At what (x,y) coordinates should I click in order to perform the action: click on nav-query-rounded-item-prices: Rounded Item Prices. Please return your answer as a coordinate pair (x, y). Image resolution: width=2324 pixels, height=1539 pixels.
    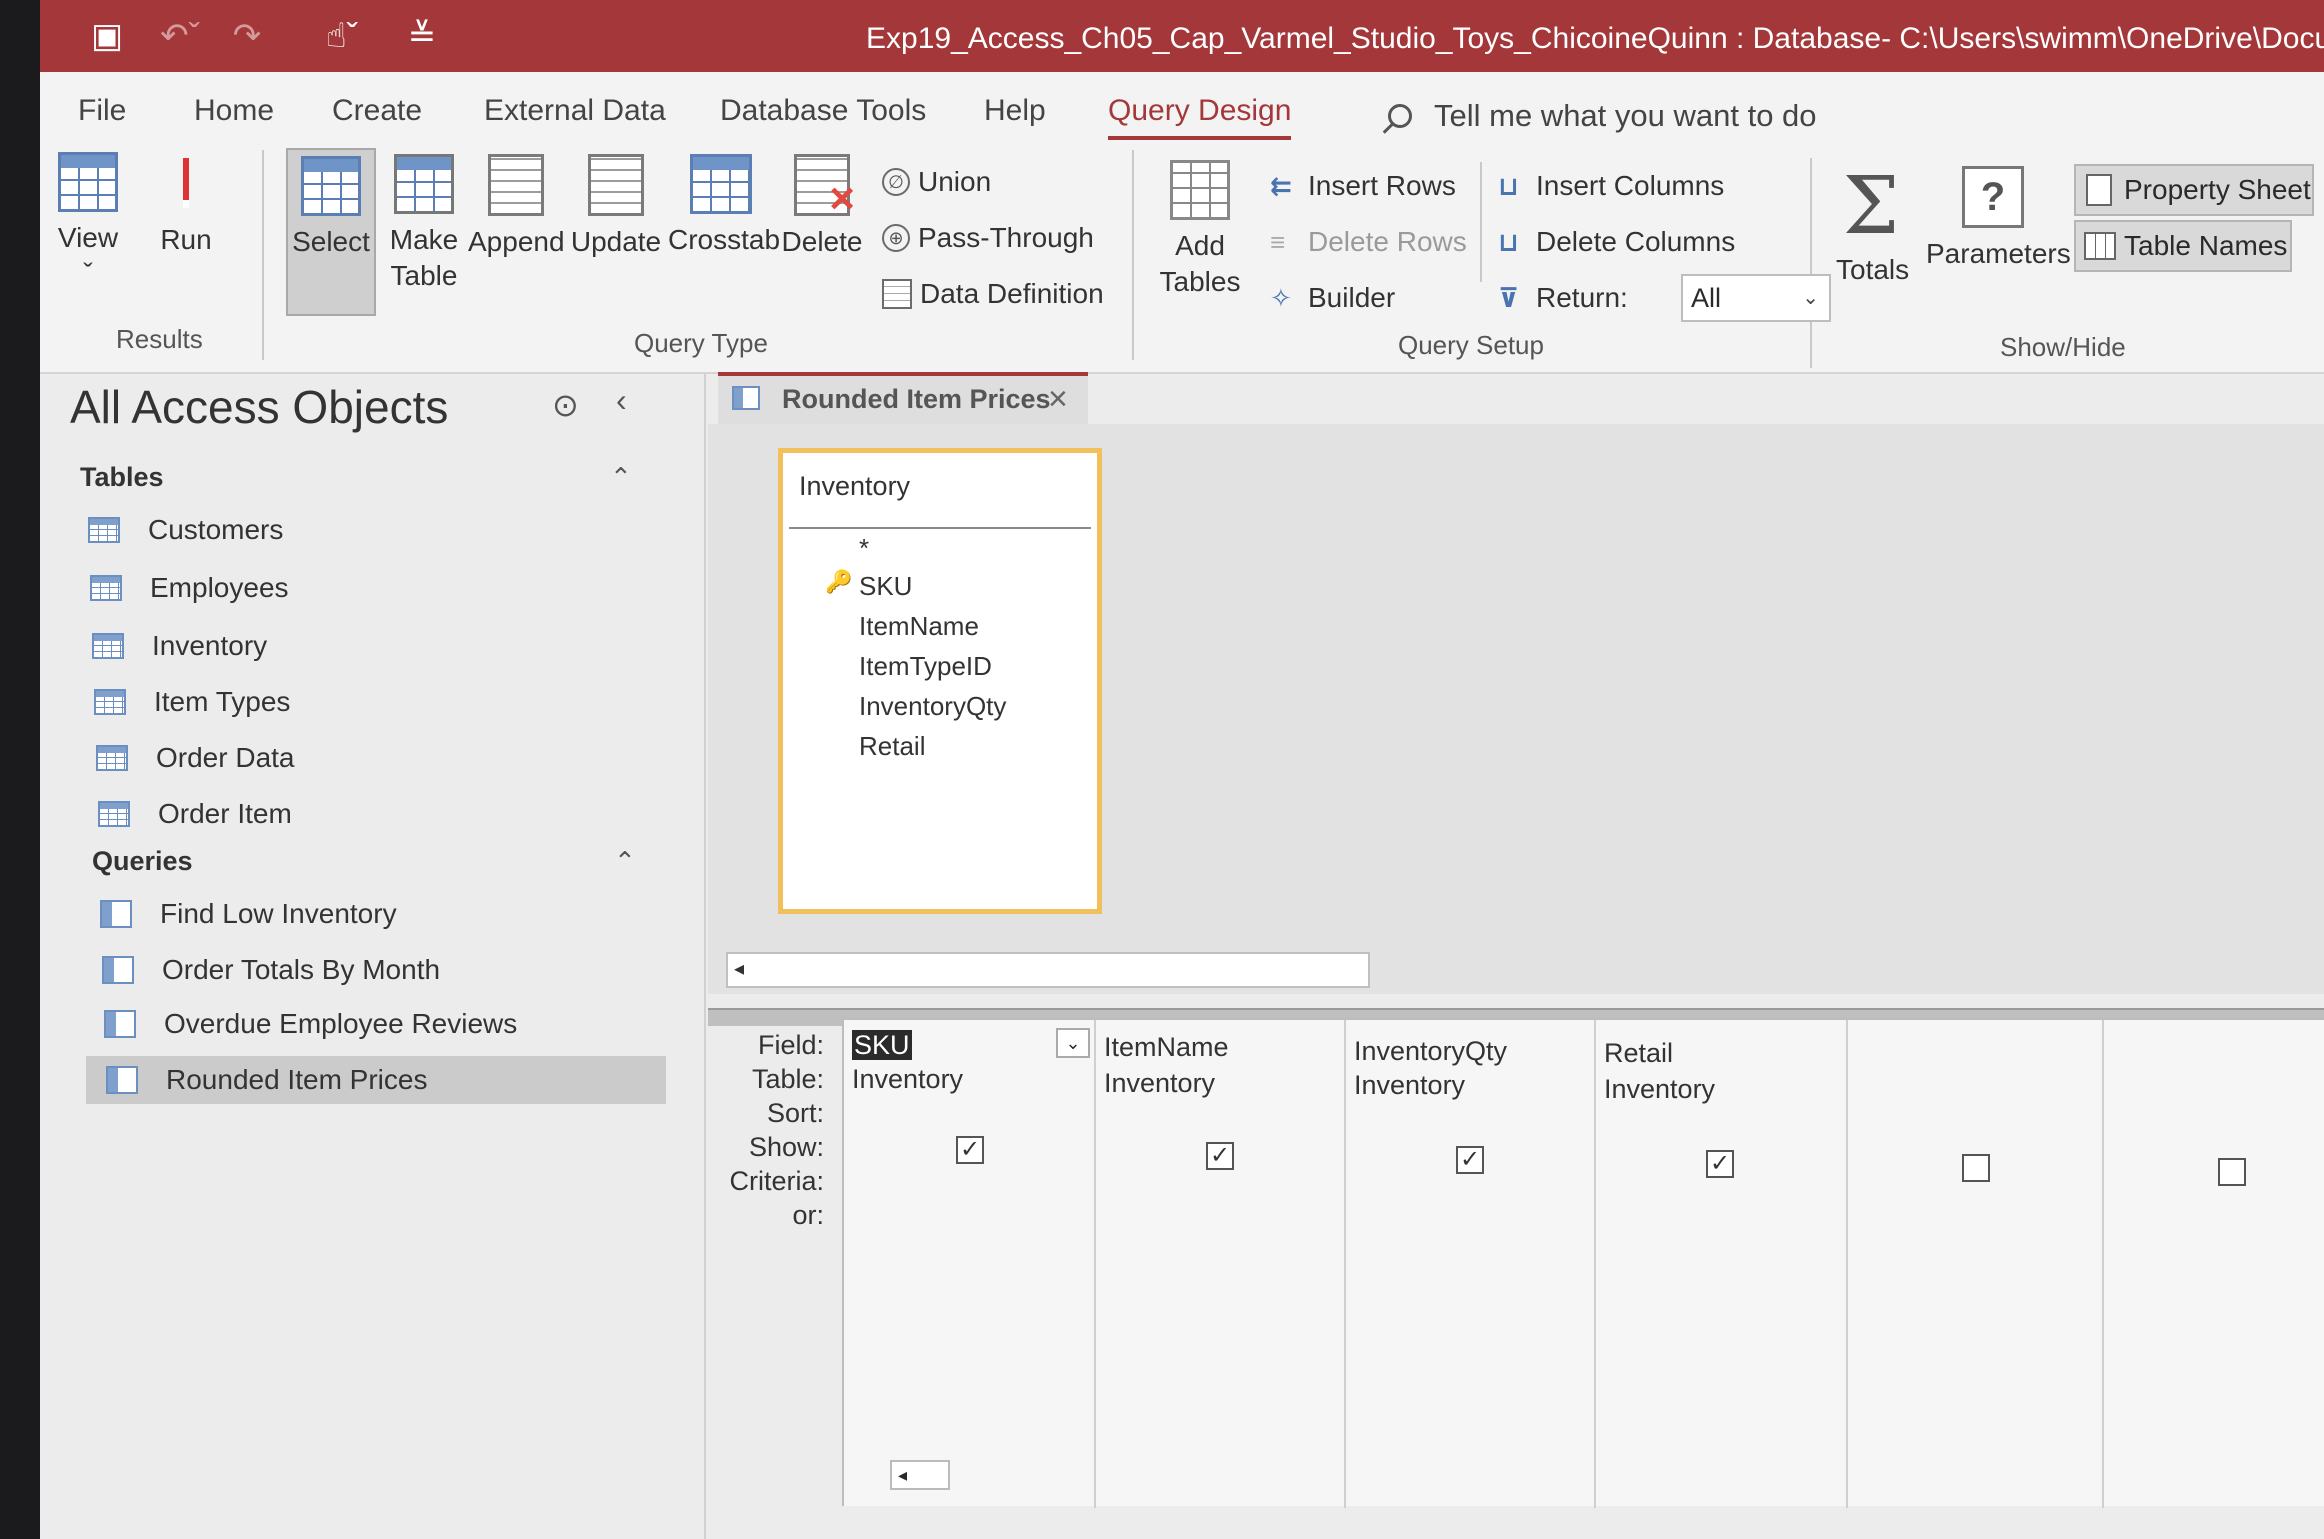
    Looking at the image, I should click on (376, 1080).